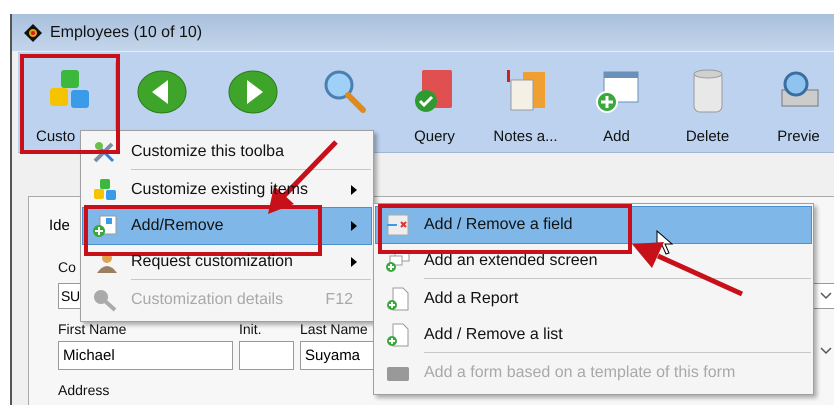  I want to click on menu-item: Add / Remove a field, so click(593, 225).